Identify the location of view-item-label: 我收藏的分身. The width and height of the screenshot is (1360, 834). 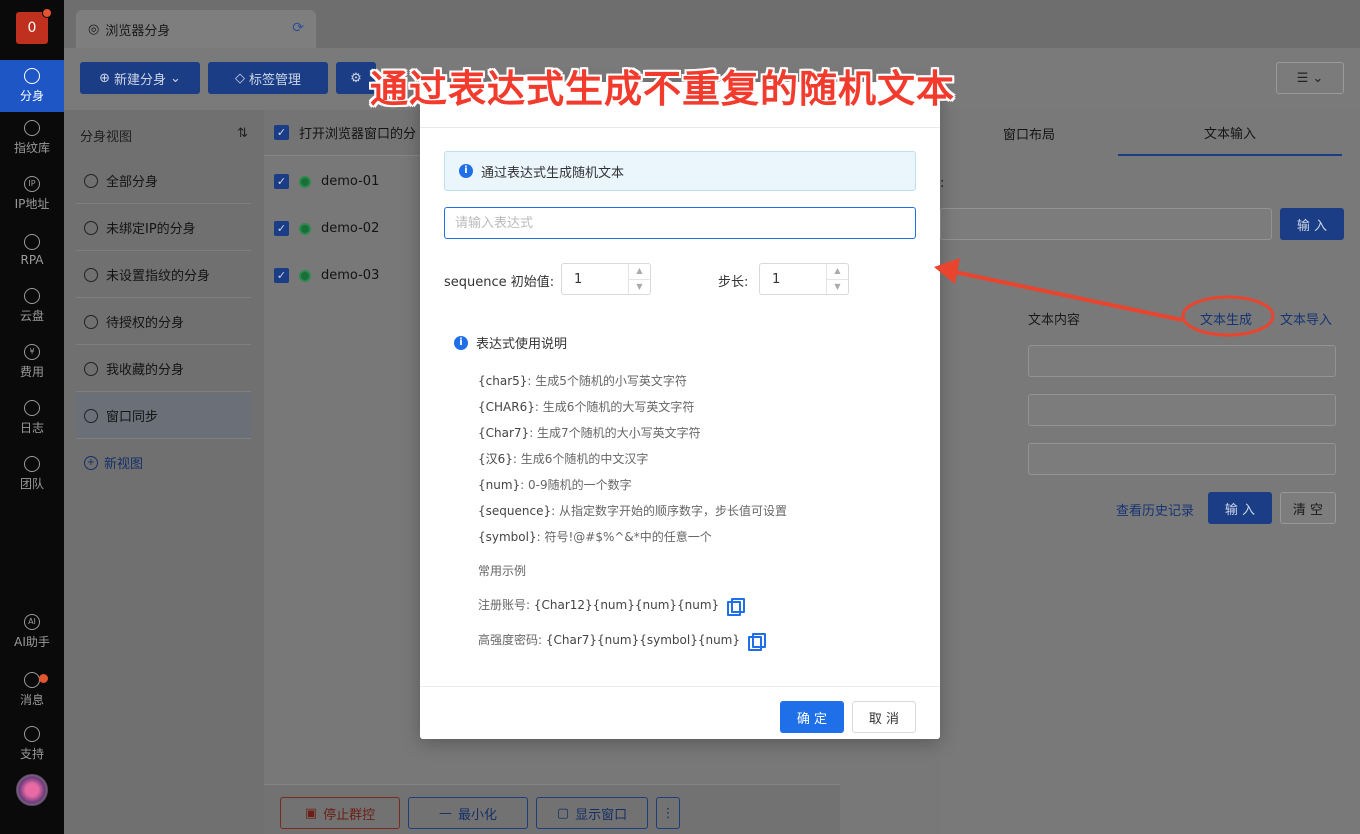
(145, 370).